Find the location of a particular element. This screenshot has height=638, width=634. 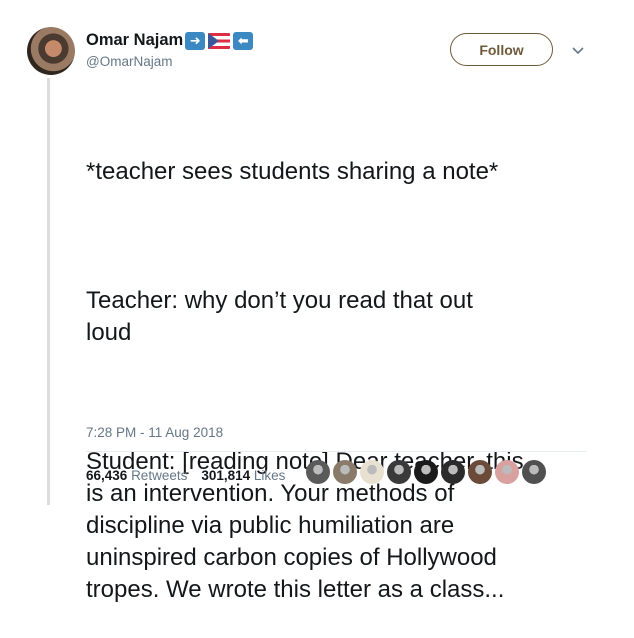

tweet-paragraph-1: *teacher sees students sharing a note* is located at coordinates (292, 171).